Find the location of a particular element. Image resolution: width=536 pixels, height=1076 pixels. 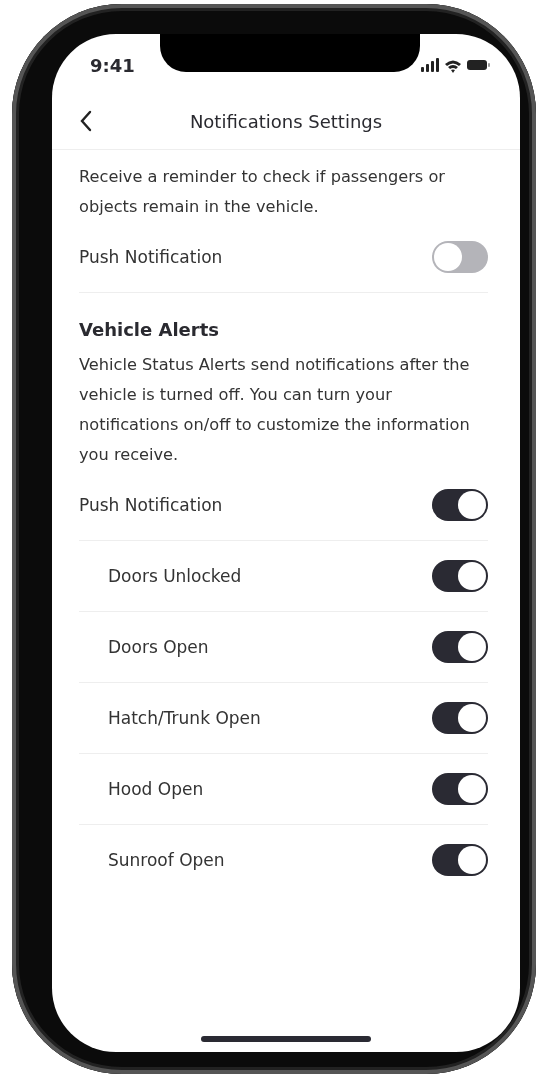

screen-title: Notifications Settings is located at coordinates (286, 121).